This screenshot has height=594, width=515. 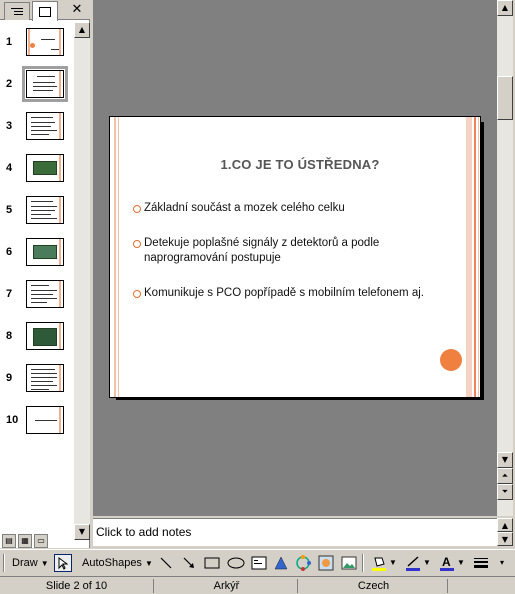 I want to click on thumbnail-number: 7, so click(x=9, y=294).